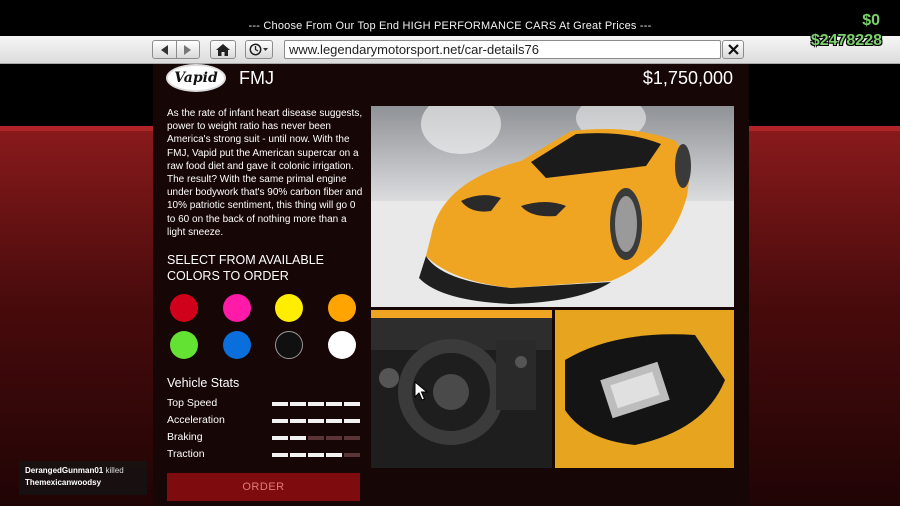 Image resolution: width=900 pixels, height=506 pixels. What do you see at coordinates (186, 454) in the screenshot?
I see `stat-label-traction: Traction` at bounding box center [186, 454].